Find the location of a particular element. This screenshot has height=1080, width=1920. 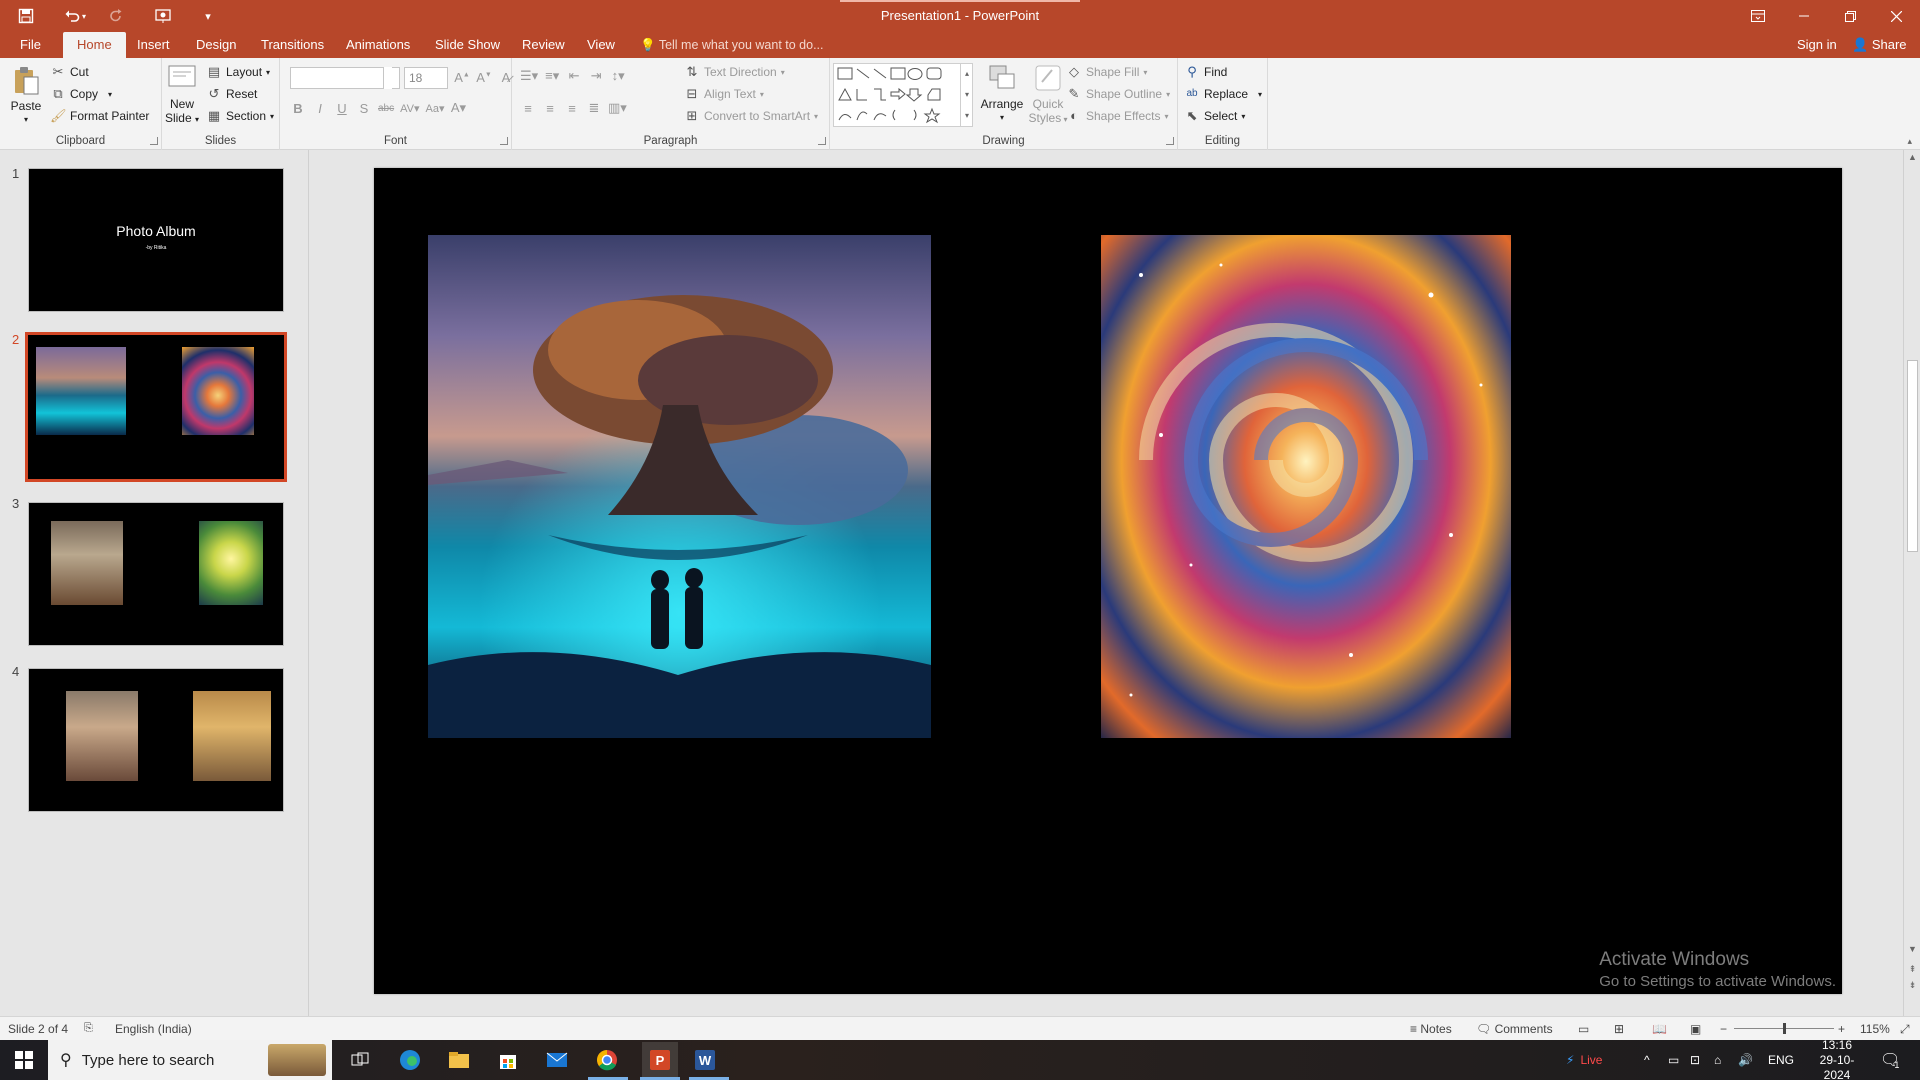

text-shadow-icon: S is located at coordinates (364, 108).